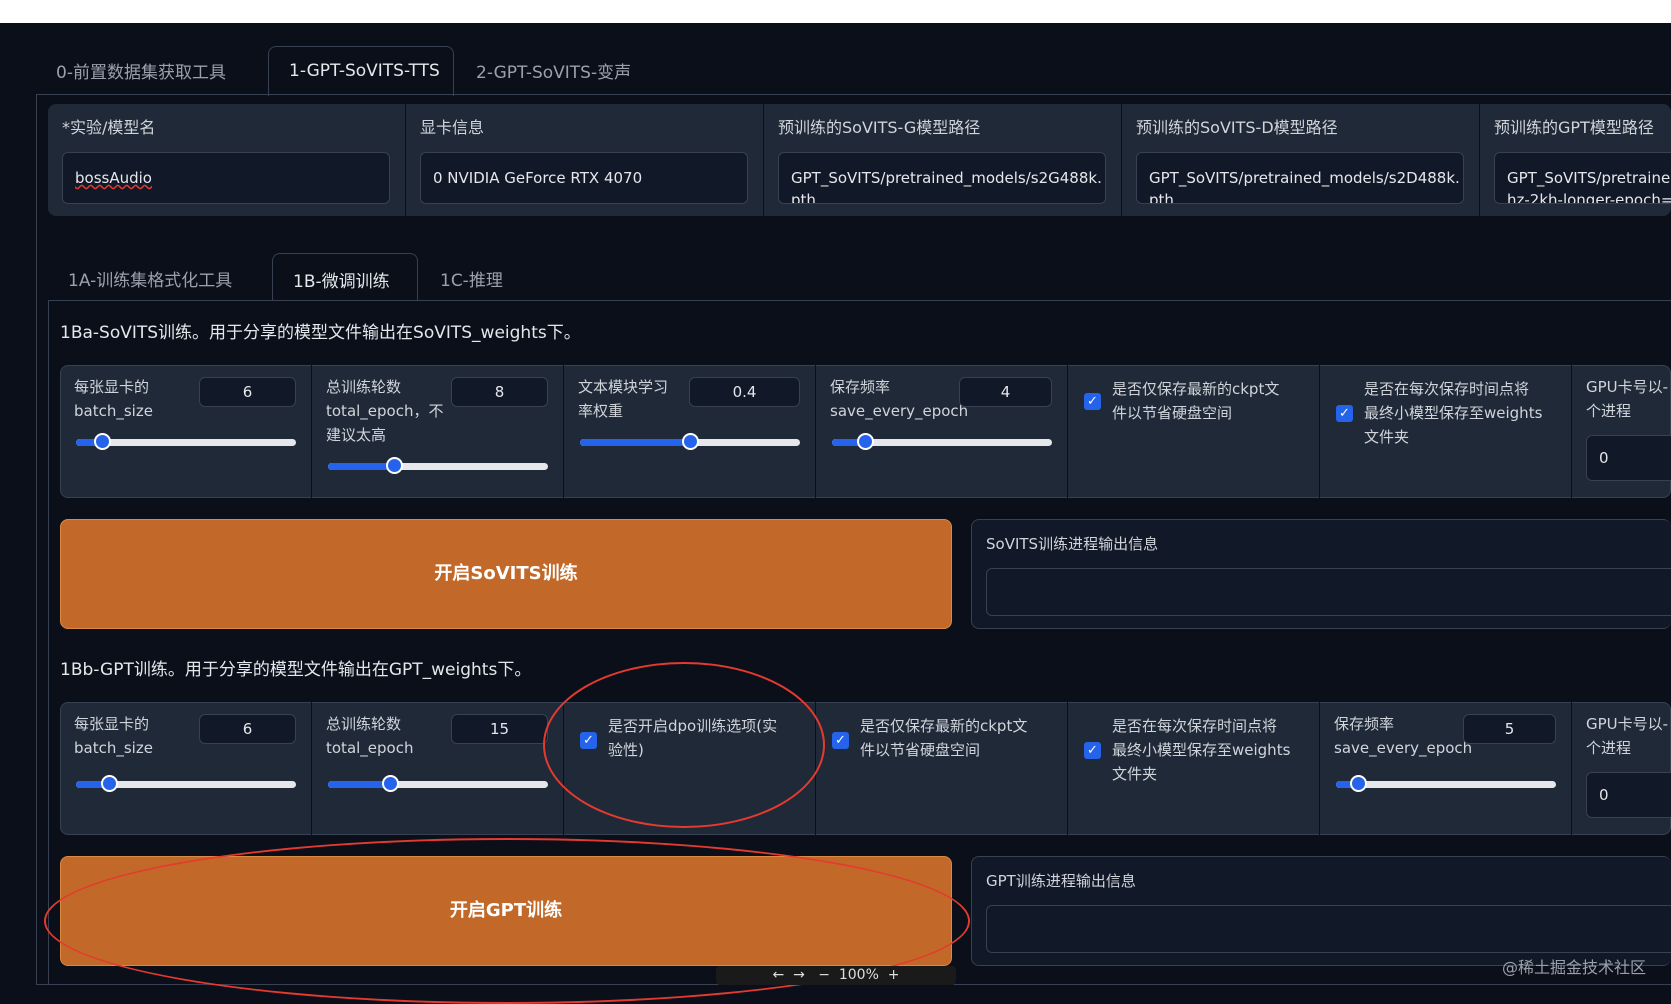  What do you see at coordinates (361, 71) in the screenshot?
I see `tab-gpt-sovits-tts: 1-GPT-SoVITS-TTS` at bounding box center [361, 71].